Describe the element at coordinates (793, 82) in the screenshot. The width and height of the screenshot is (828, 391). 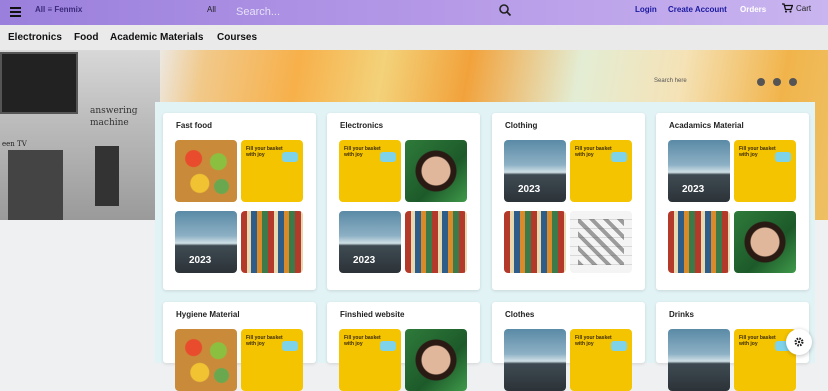
I see `settings-small-icon` at that location.